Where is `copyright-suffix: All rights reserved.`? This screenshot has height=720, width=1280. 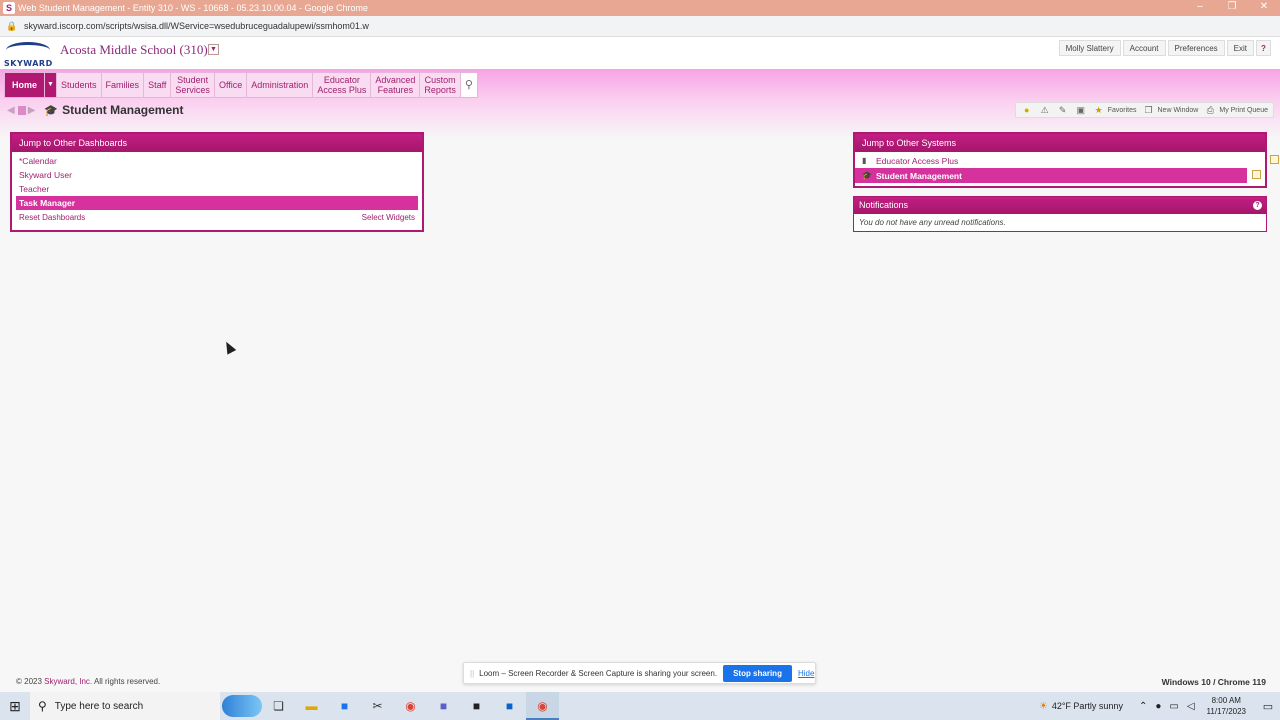
copyright-suffix: All rights reserved. is located at coordinates (126, 681).